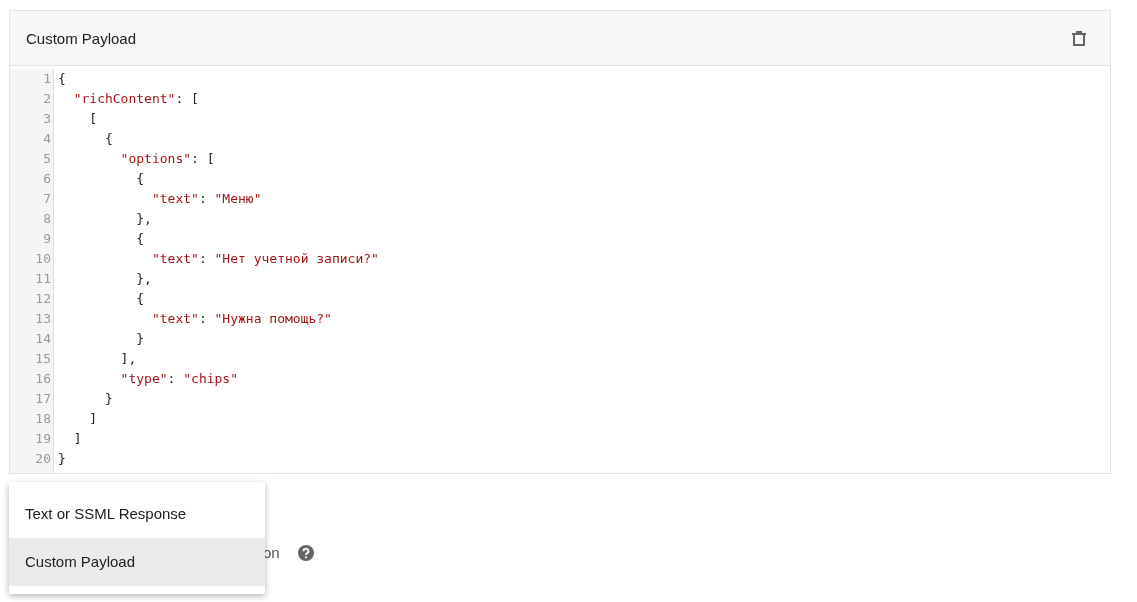 The image size is (1137, 602). What do you see at coordinates (46, 79) in the screenshot?
I see `line-number: 1` at bounding box center [46, 79].